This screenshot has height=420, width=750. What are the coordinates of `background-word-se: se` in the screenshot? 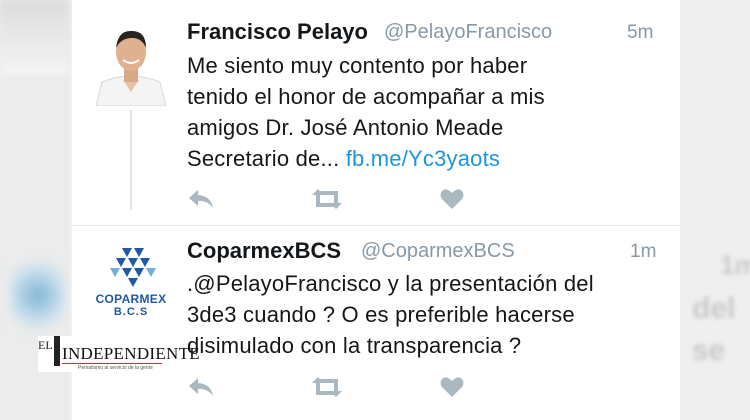 It's located at (709, 350).